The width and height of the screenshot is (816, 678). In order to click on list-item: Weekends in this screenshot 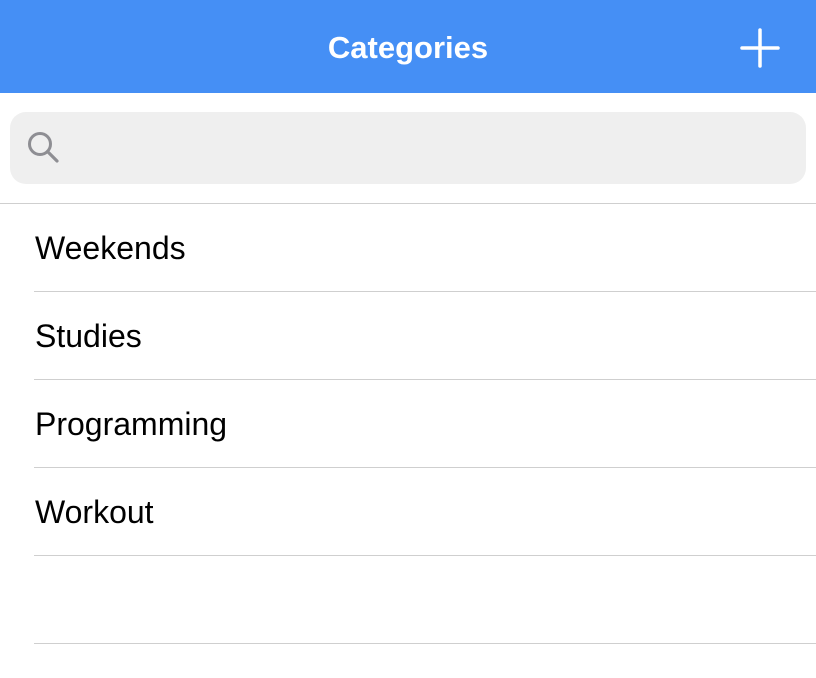, I will do `click(408, 248)`.